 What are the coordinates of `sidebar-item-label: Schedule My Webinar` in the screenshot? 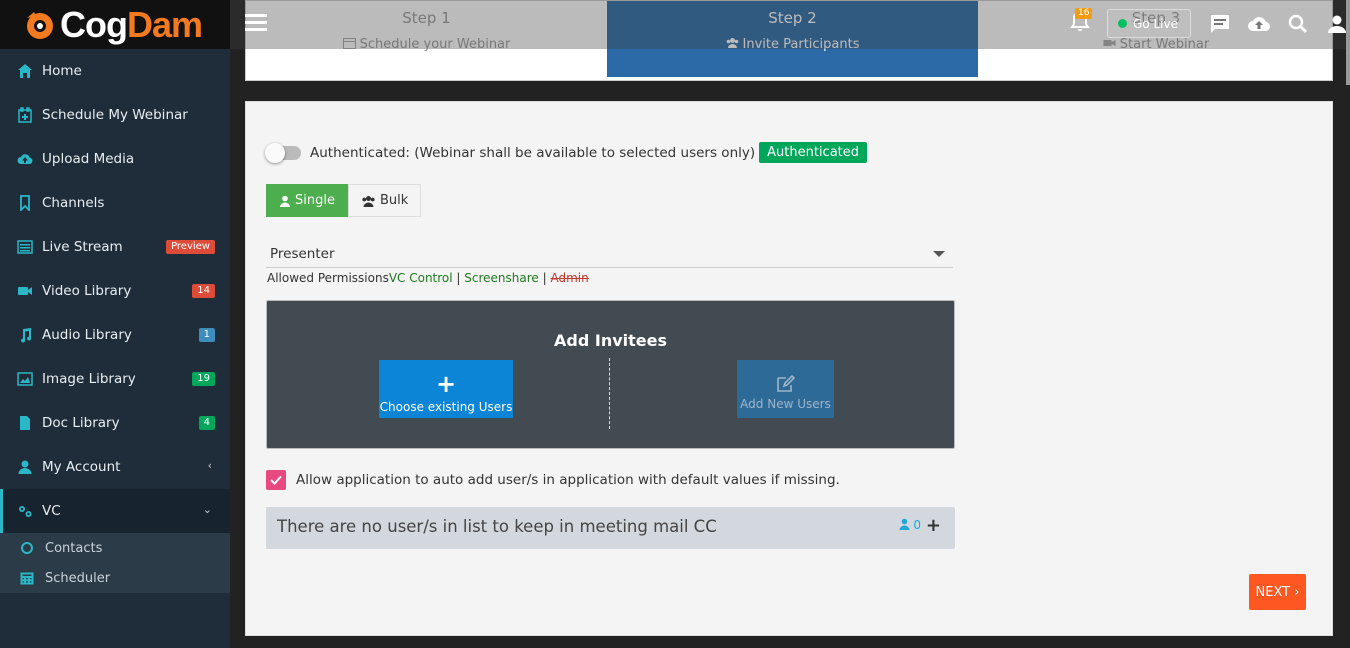 It's located at (115, 115).